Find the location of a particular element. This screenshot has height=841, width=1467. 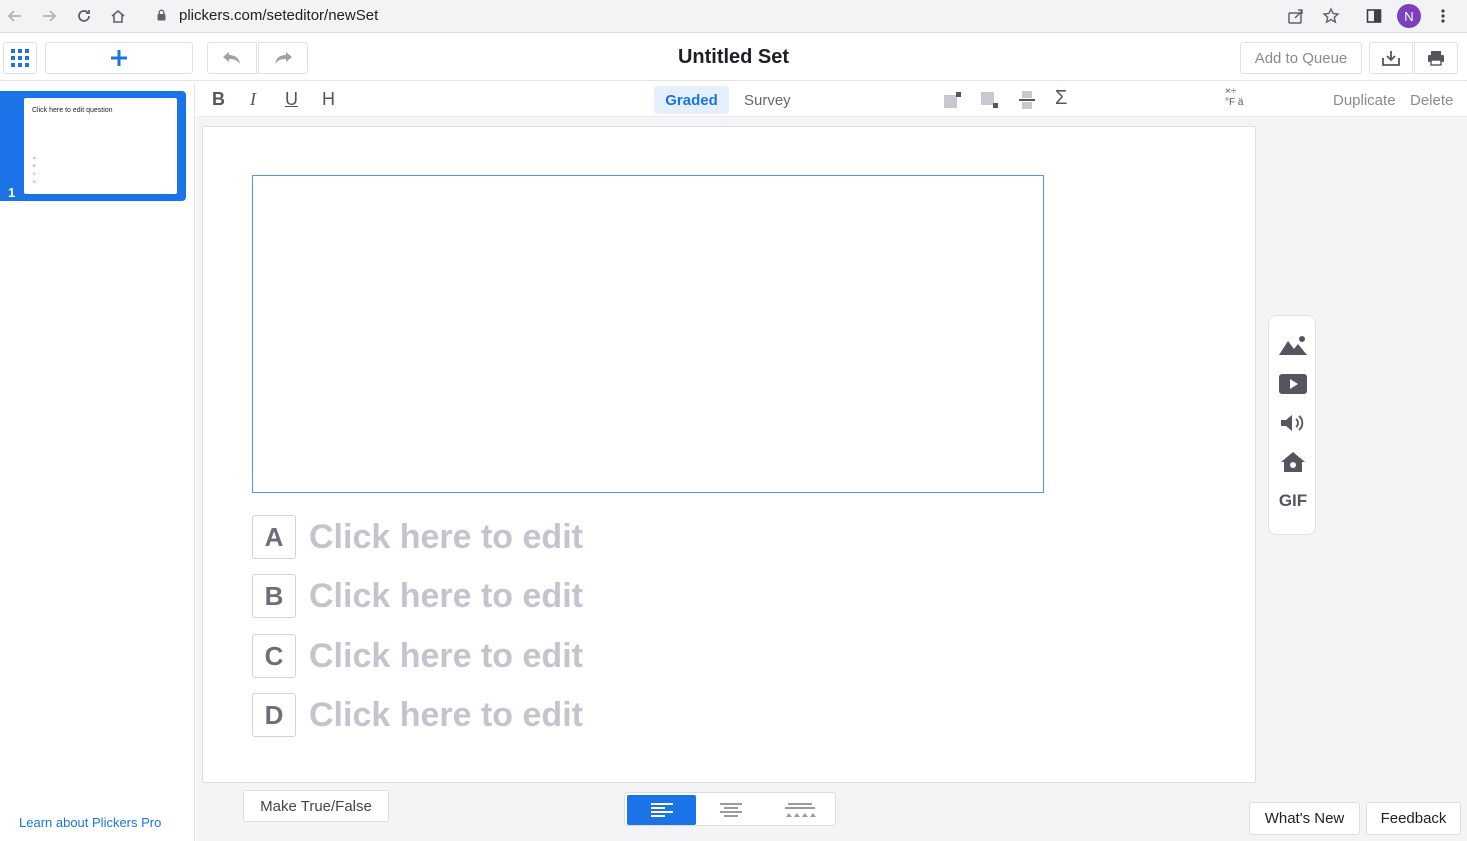

side-panel-icon is located at coordinates (1374, 16).